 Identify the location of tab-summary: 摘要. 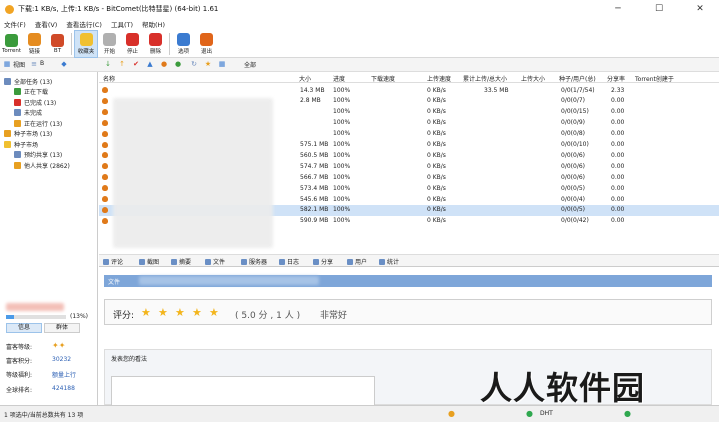
(181, 261).